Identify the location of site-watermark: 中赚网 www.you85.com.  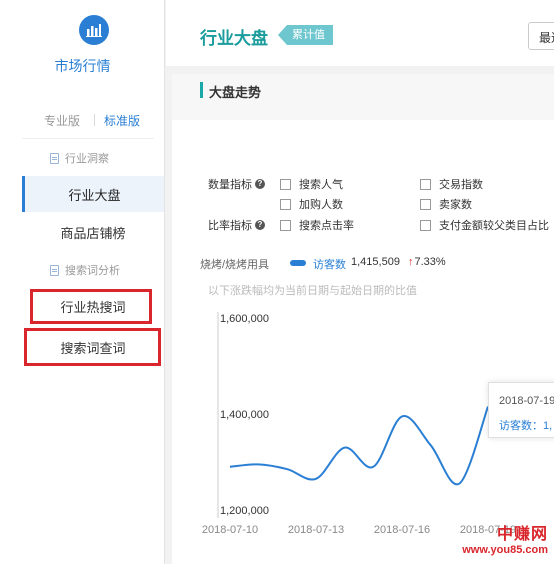
(506, 542).